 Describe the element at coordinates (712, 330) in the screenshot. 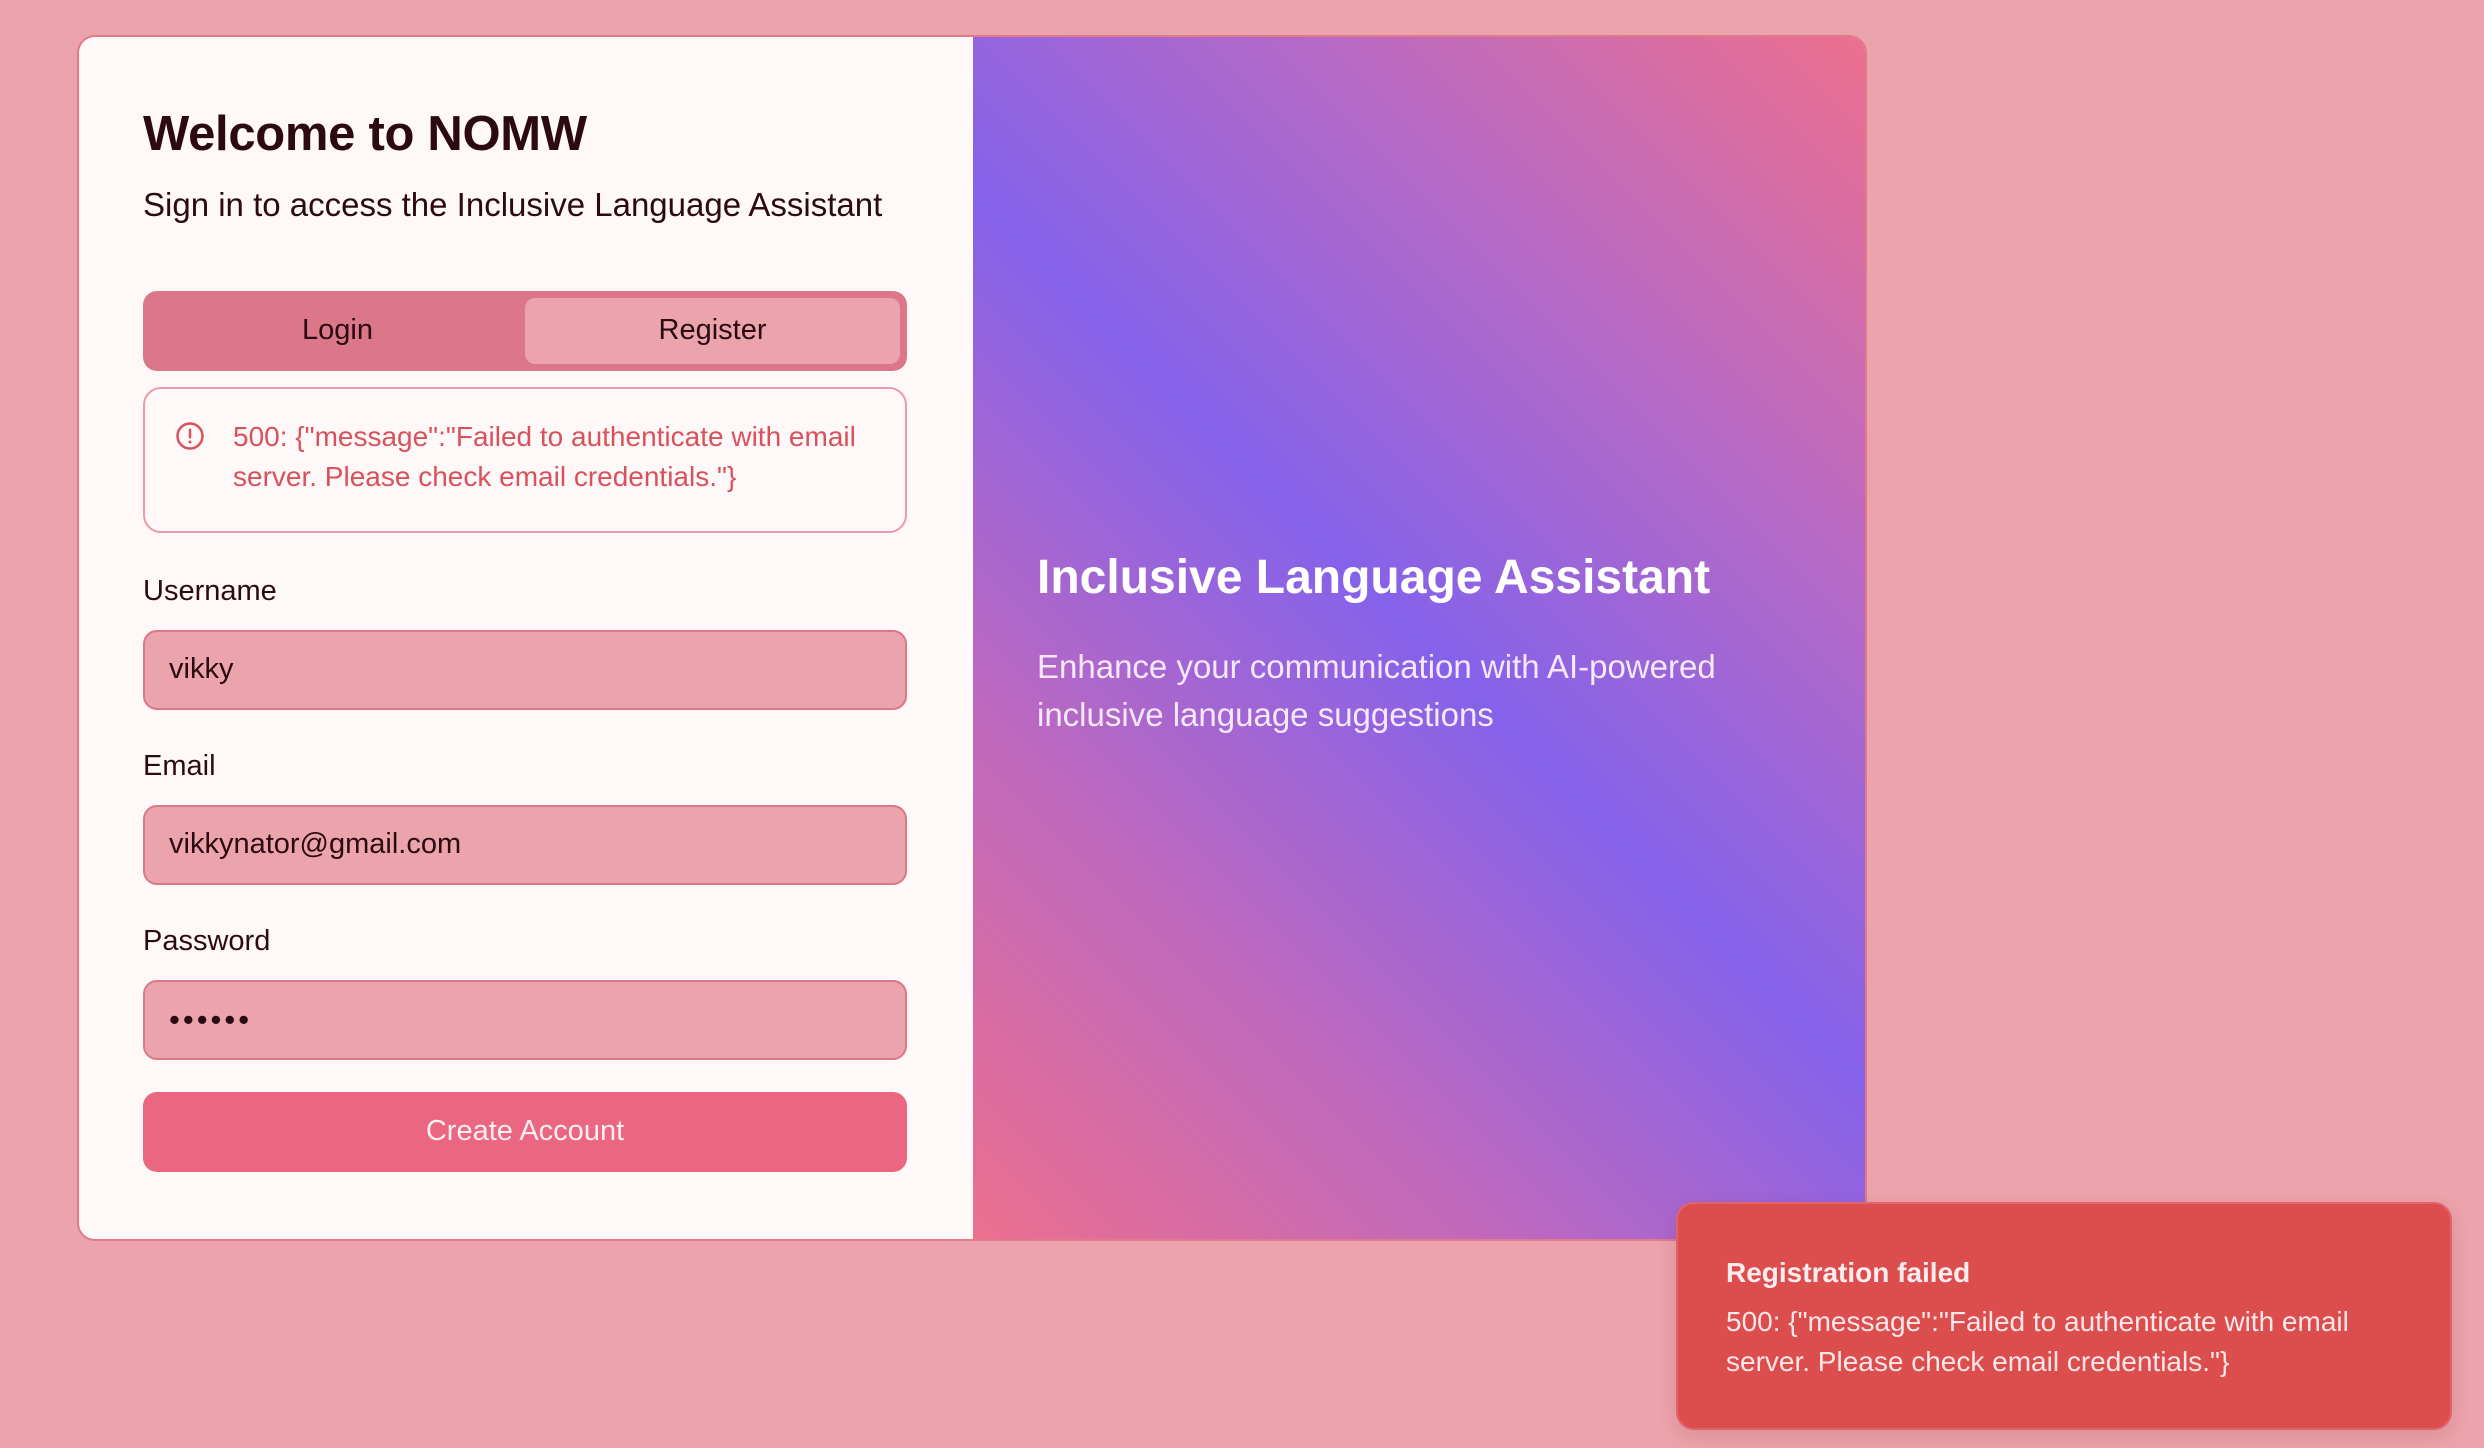

I see `tab-register: Register` at that location.